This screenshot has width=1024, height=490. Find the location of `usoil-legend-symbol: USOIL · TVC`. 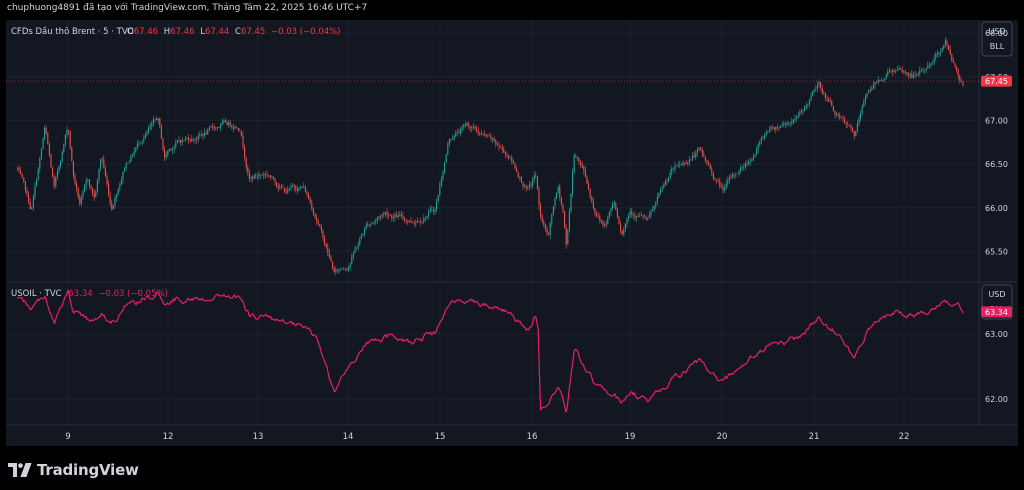

usoil-legend-symbol: USOIL · TVC is located at coordinates (36, 294).